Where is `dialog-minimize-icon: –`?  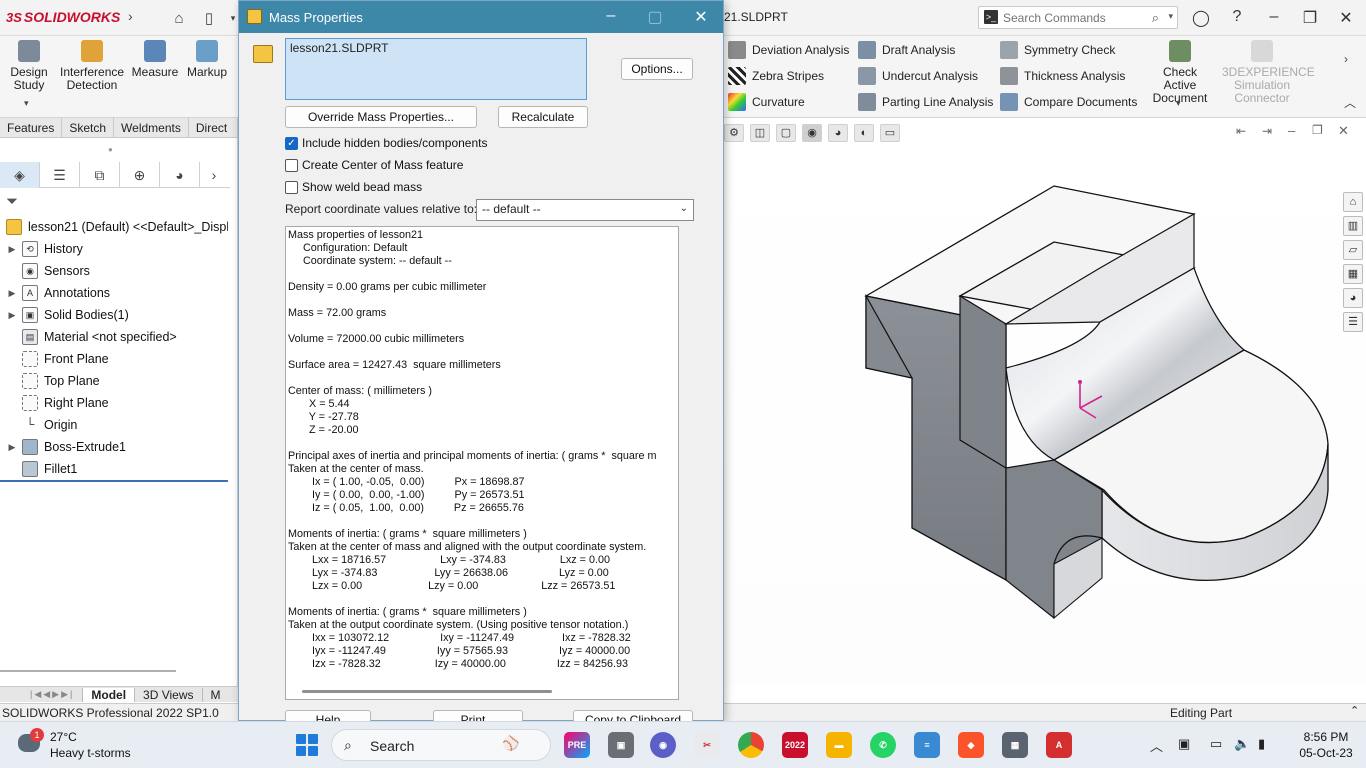 dialog-minimize-icon: – is located at coordinates (611, 16).